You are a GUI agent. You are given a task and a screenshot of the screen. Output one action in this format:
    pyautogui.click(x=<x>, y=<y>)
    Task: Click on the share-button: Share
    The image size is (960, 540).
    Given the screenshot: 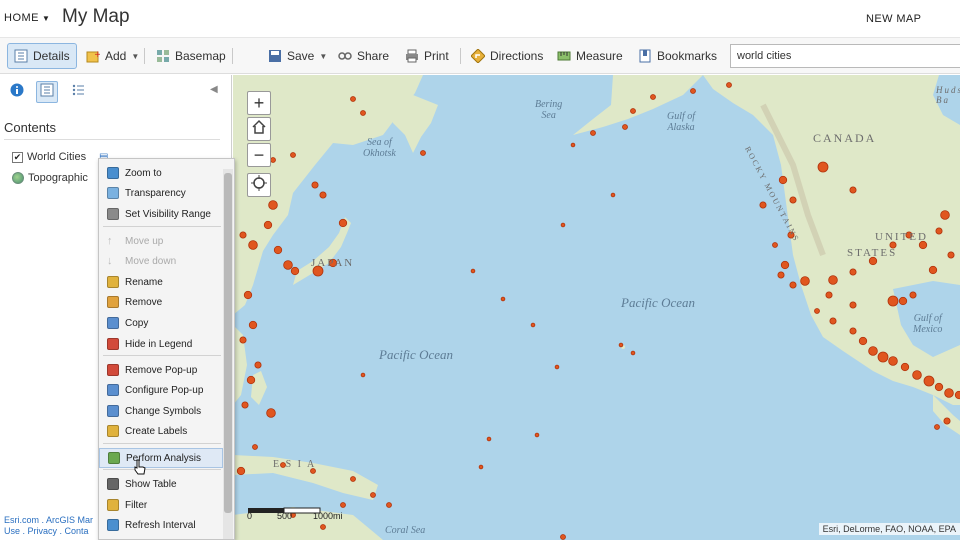 What is the action you would take?
    pyautogui.click(x=363, y=56)
    